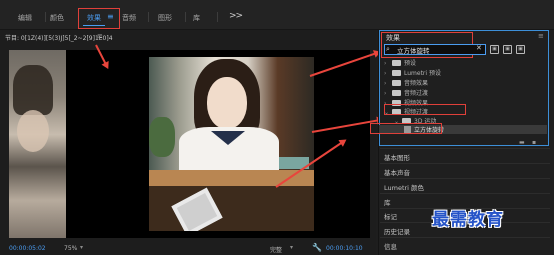 The image size is (554, 255). I want to click on accelerated-effects-icon: ▣, so click(494, 49).